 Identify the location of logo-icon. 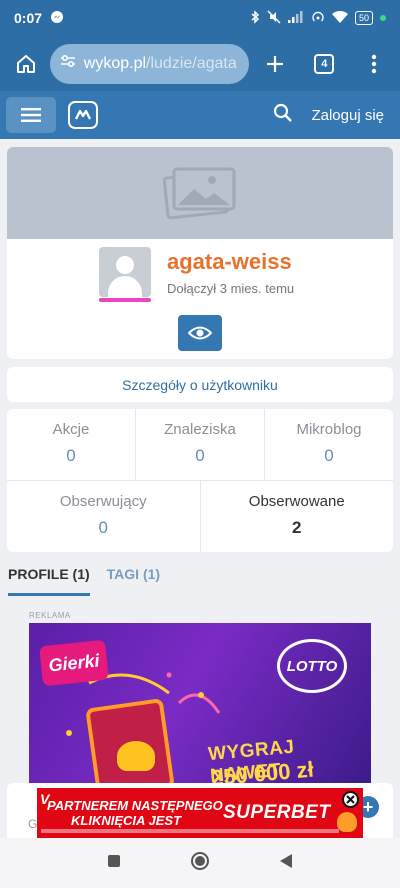
(83, 114).